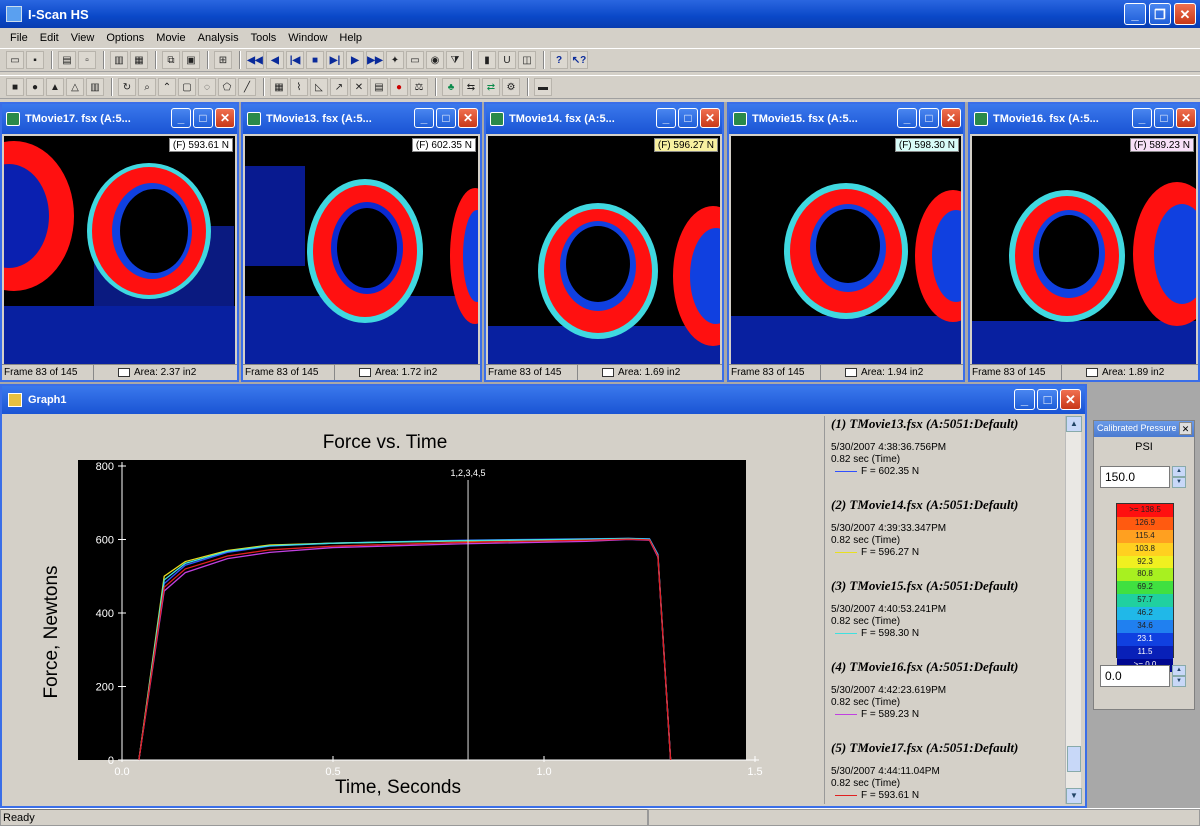 The image size is (1200, 826). I want to click on magnet-icon: U, so click(507, 60).